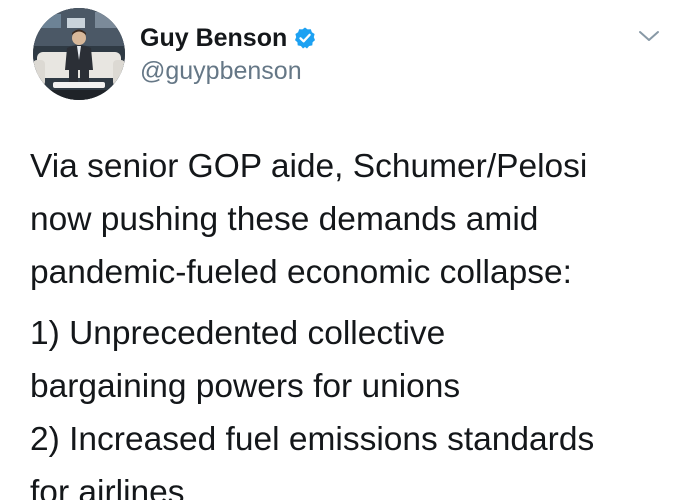  What do you see at coordinates (245, 386) in the screenshot?
I see `tweet-text-line: bargaining powers for unions` at bounding box center [245, 386].